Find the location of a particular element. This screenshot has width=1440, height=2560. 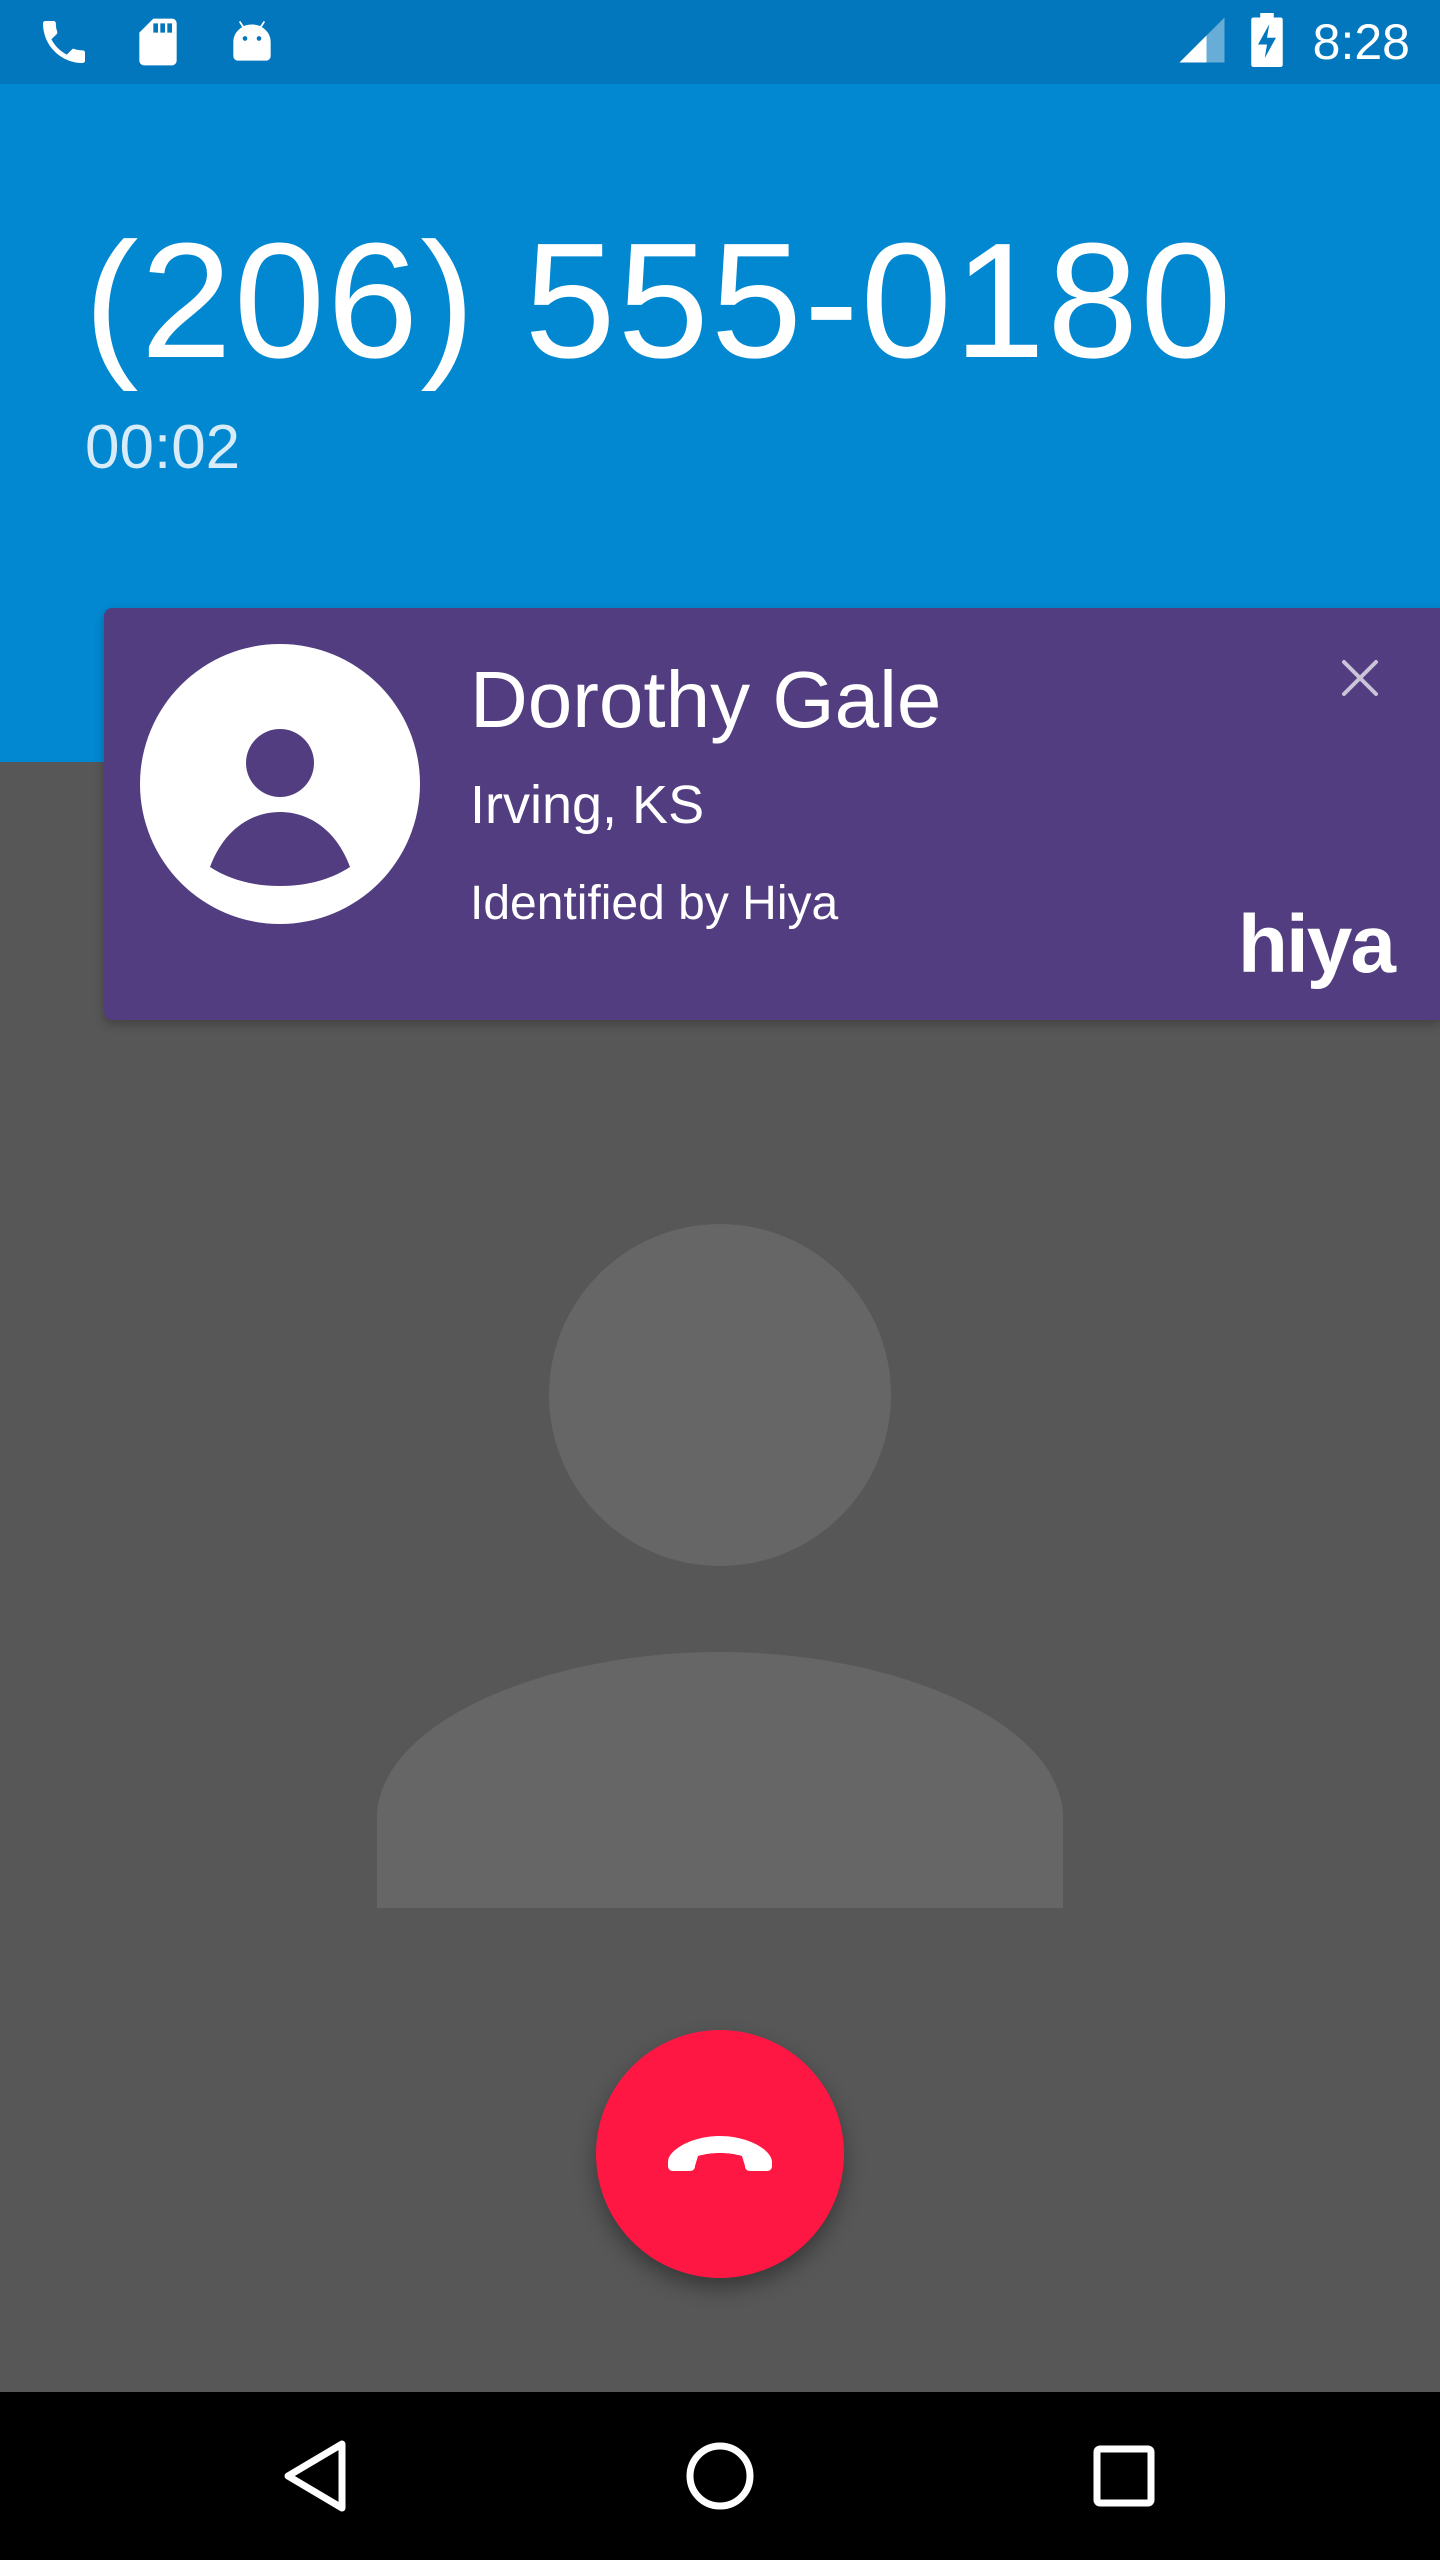

hiya-logo: hiya is located at coordinates (1316, 944).